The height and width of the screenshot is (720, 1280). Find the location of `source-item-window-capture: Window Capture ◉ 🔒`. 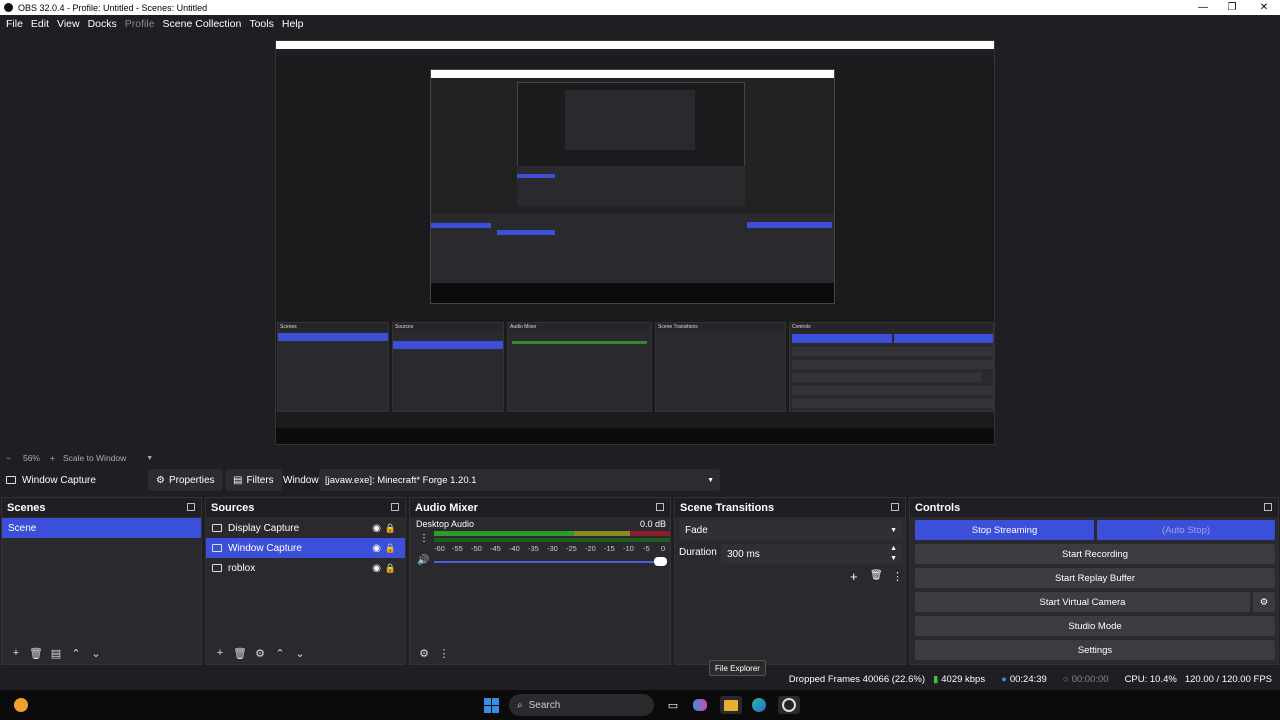

source-item-window-capture: Window Capture ◉ 🔒 is located at coordinates (305, 548).